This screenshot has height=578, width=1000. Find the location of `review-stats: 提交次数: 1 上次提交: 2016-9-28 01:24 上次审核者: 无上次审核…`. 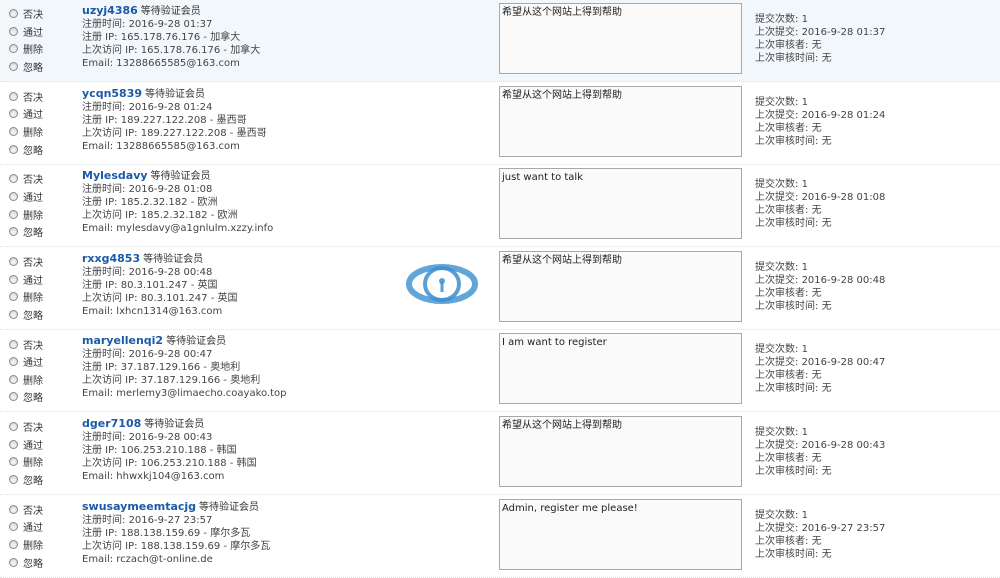

review-stats: 提交次数: 1 上次提交: 2016-9-28 01:24 上次审核者: 无上次审核… is located at coordinates (820, 122).